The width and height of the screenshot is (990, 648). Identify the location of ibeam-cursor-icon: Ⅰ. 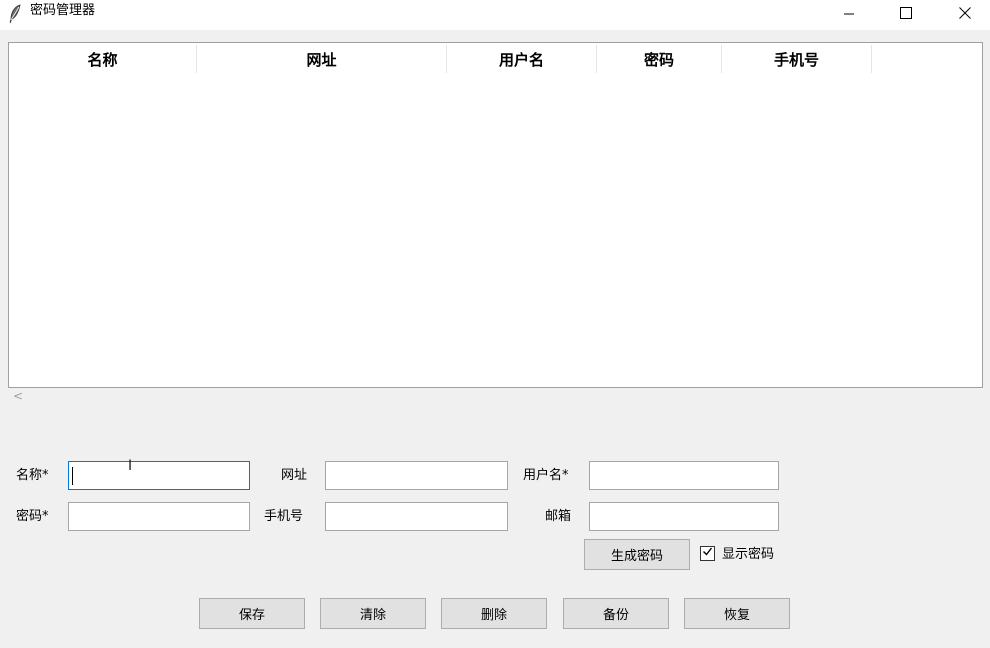
(130, 466).